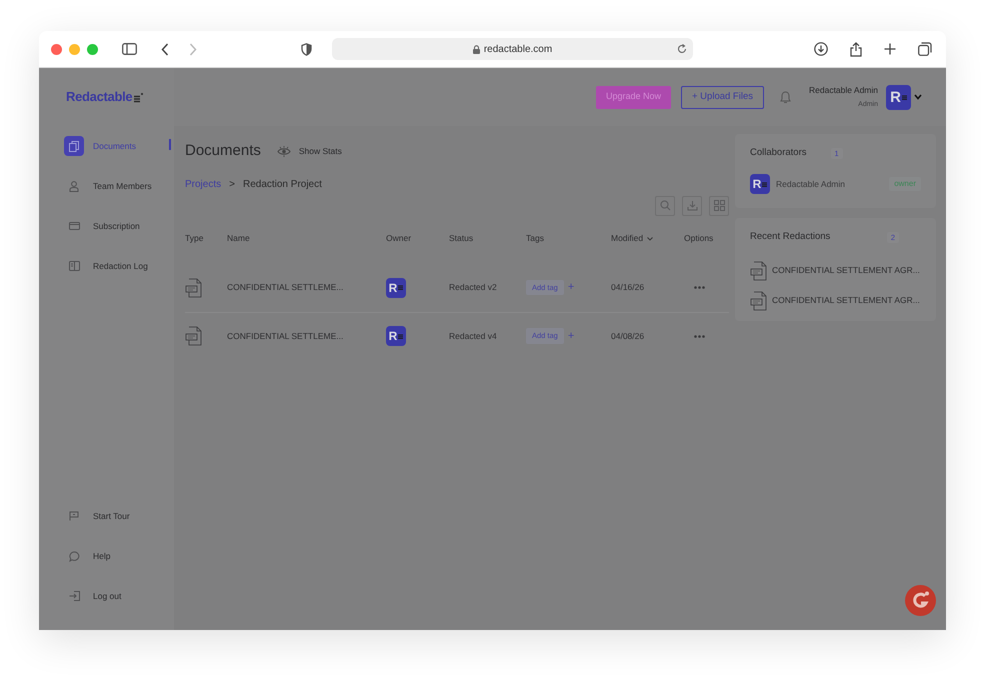  What do you see at coordinates (106, 226) in the screenshot?
I see `sidebar-item: Subscription` at bounding box center [106, 226].